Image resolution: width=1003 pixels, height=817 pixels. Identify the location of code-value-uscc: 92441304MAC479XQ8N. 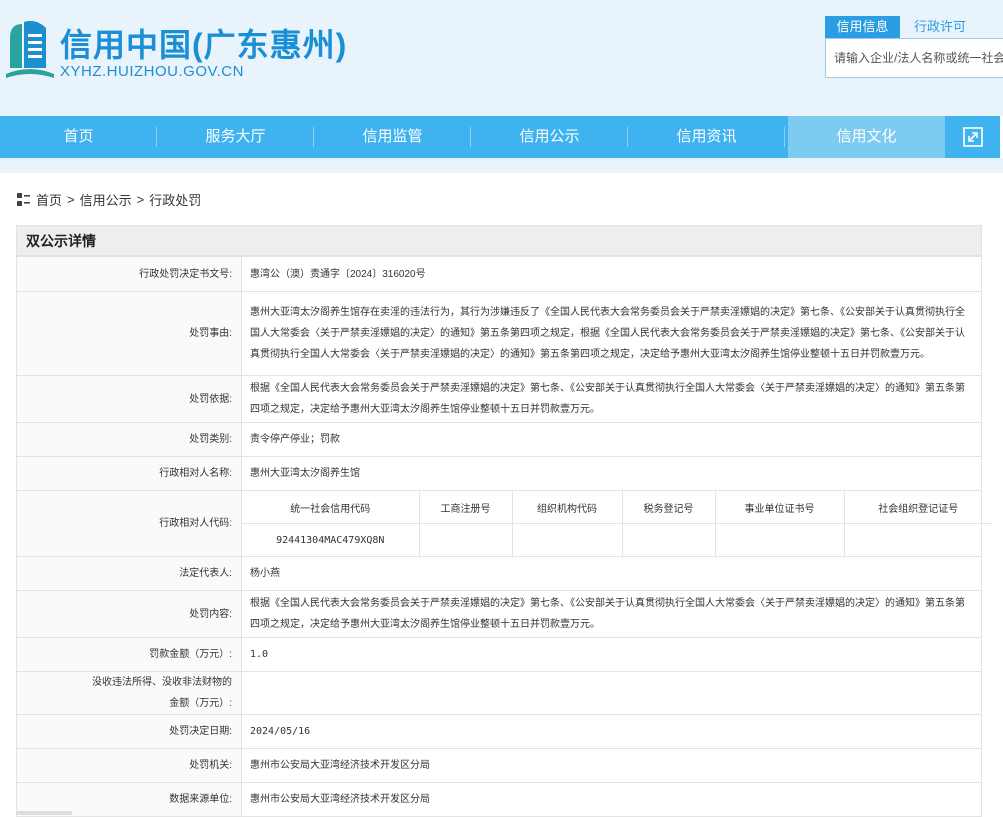
(331, 539).